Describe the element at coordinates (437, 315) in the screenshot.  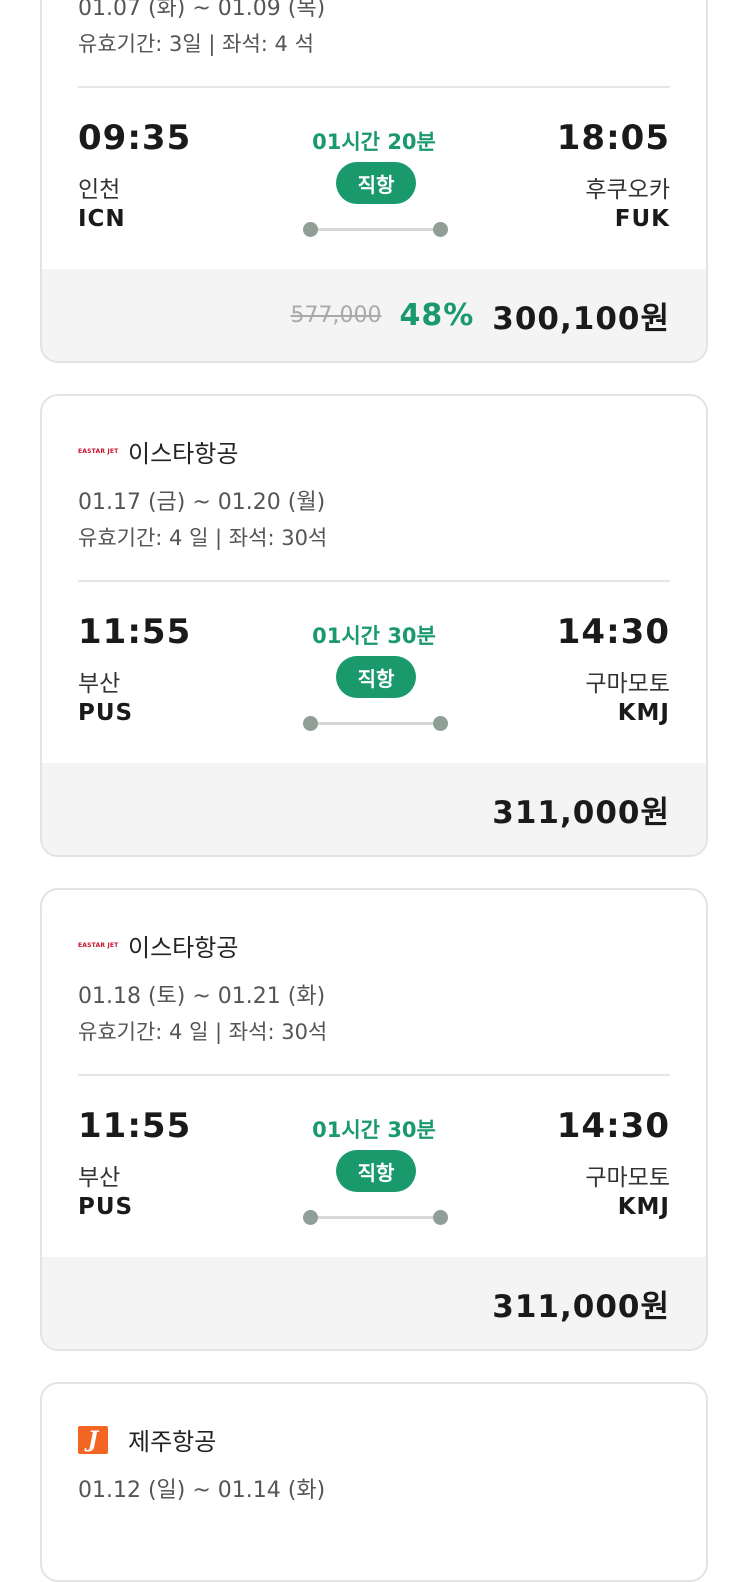
I see `discount-rate: 48%` at that location.